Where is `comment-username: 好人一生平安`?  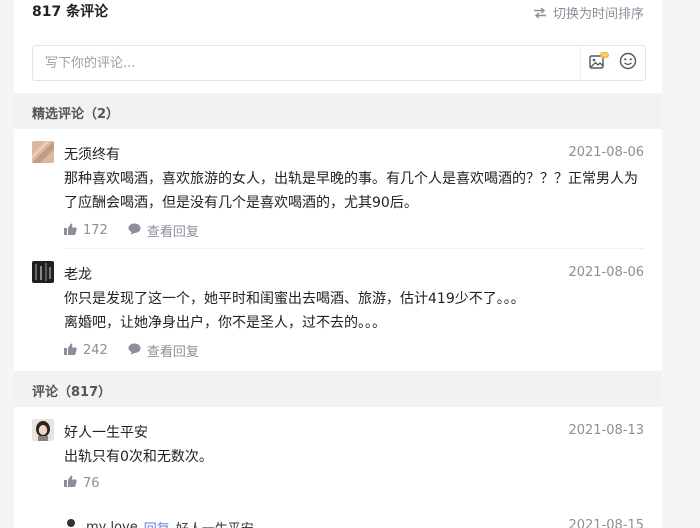
comment-username: 好人一生平安 is located at coordinates (106, 432).